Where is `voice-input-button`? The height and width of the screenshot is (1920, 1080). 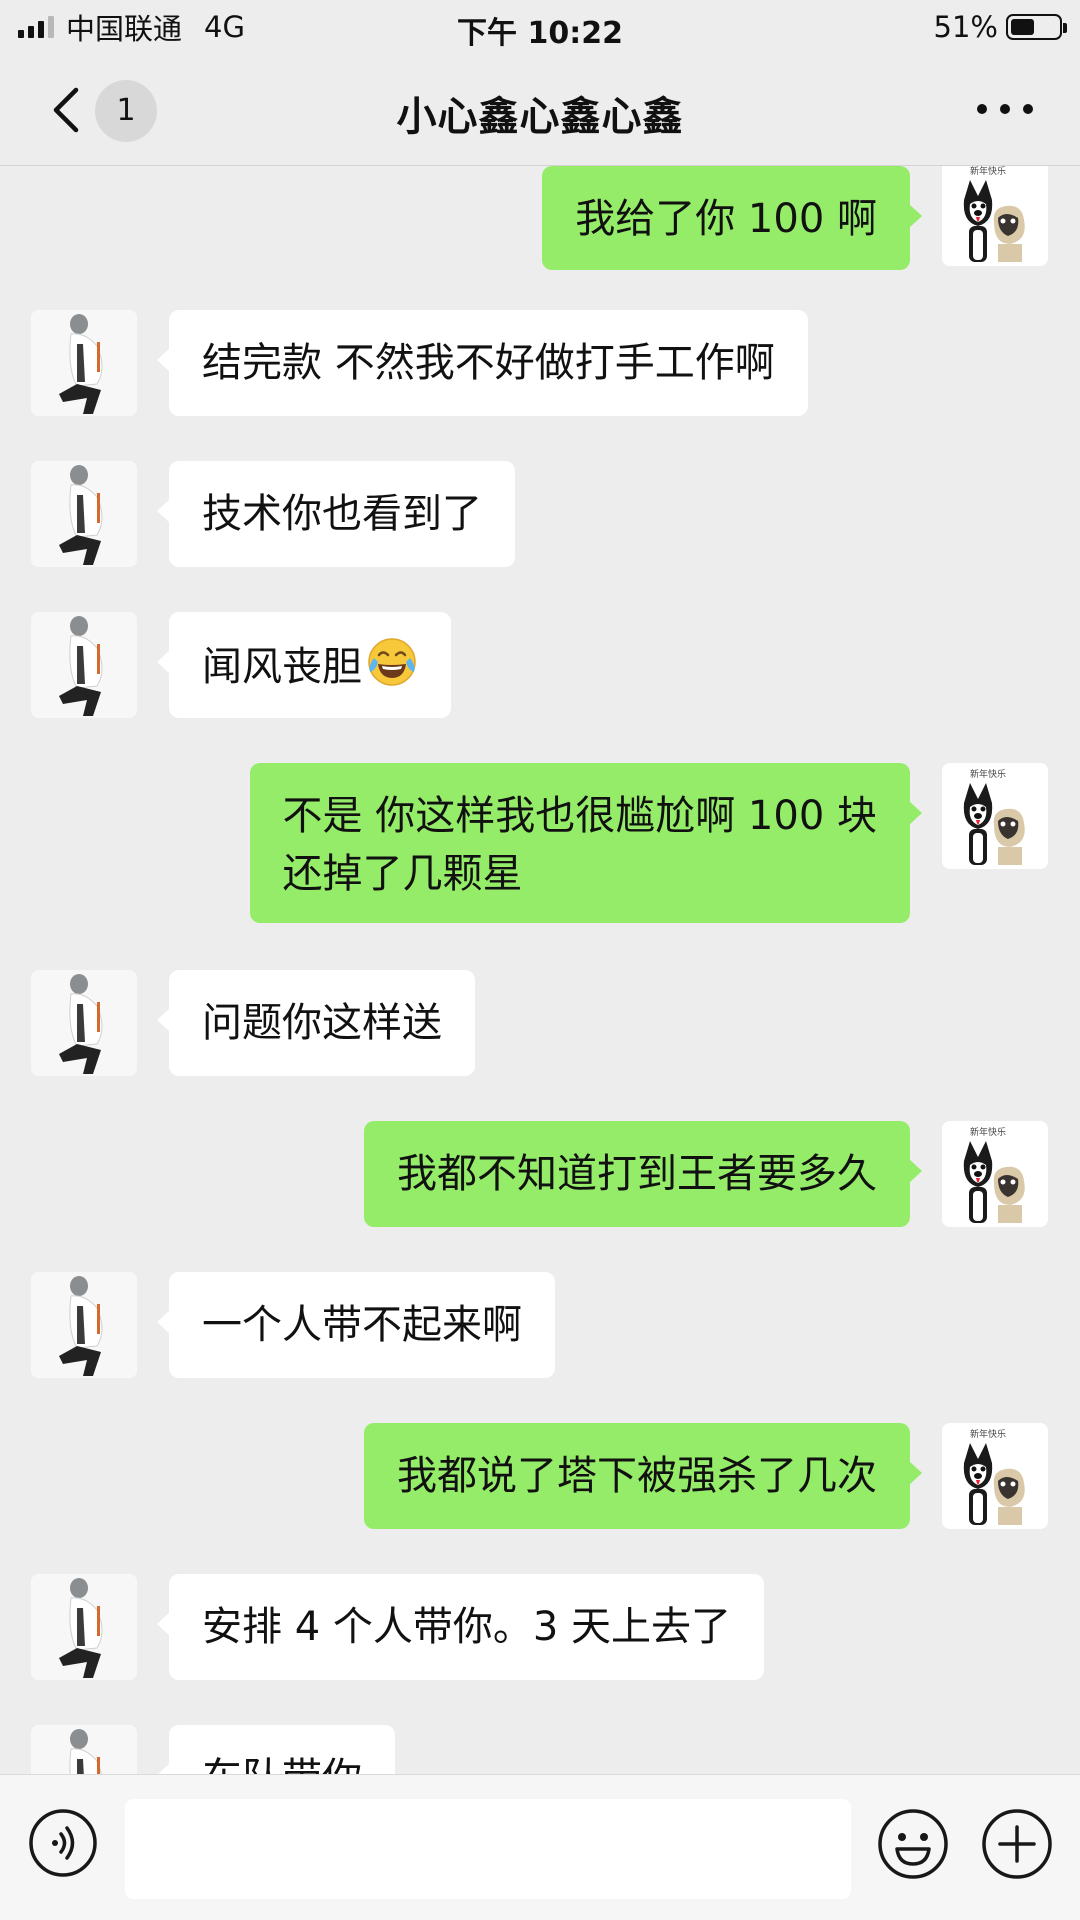 voice-input-button is located at coordinates (63, 1843).